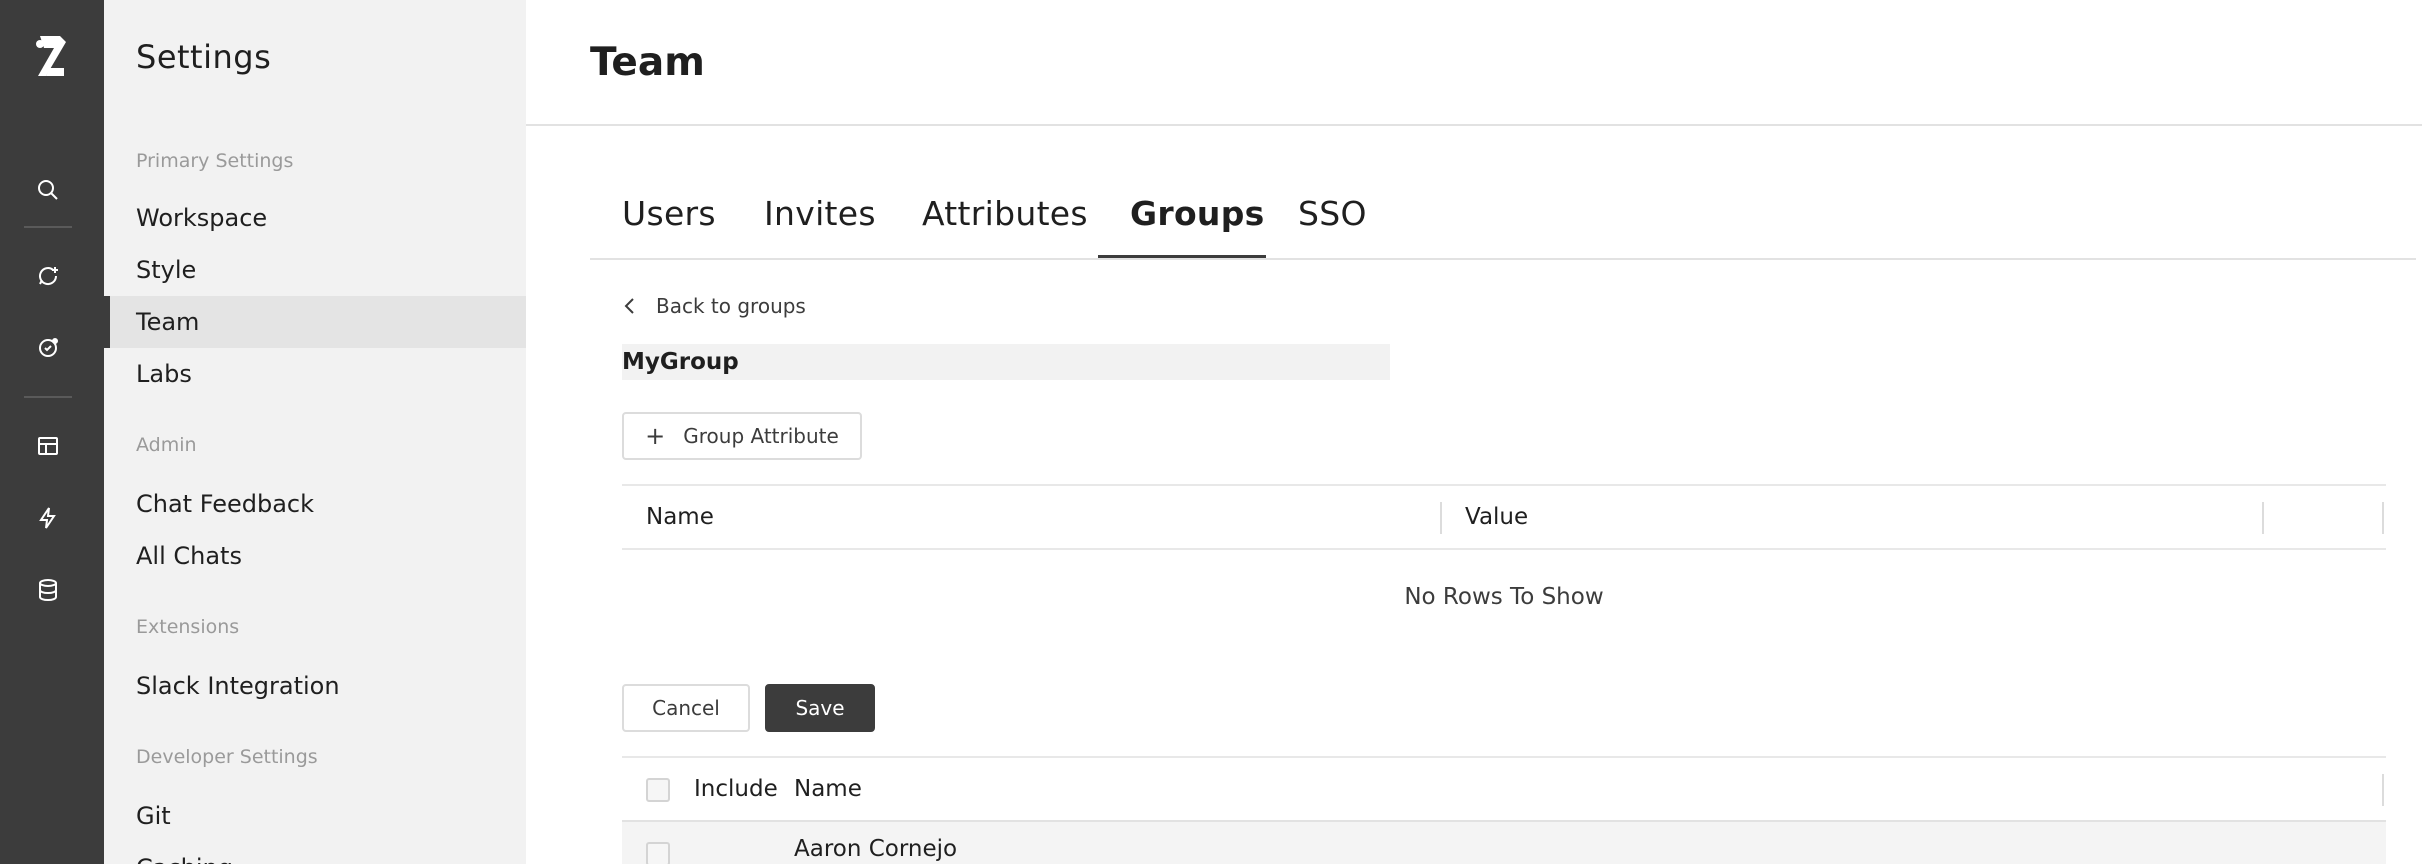  I want to click on table-row: Aaron Cornejo, so click(1504, 842).